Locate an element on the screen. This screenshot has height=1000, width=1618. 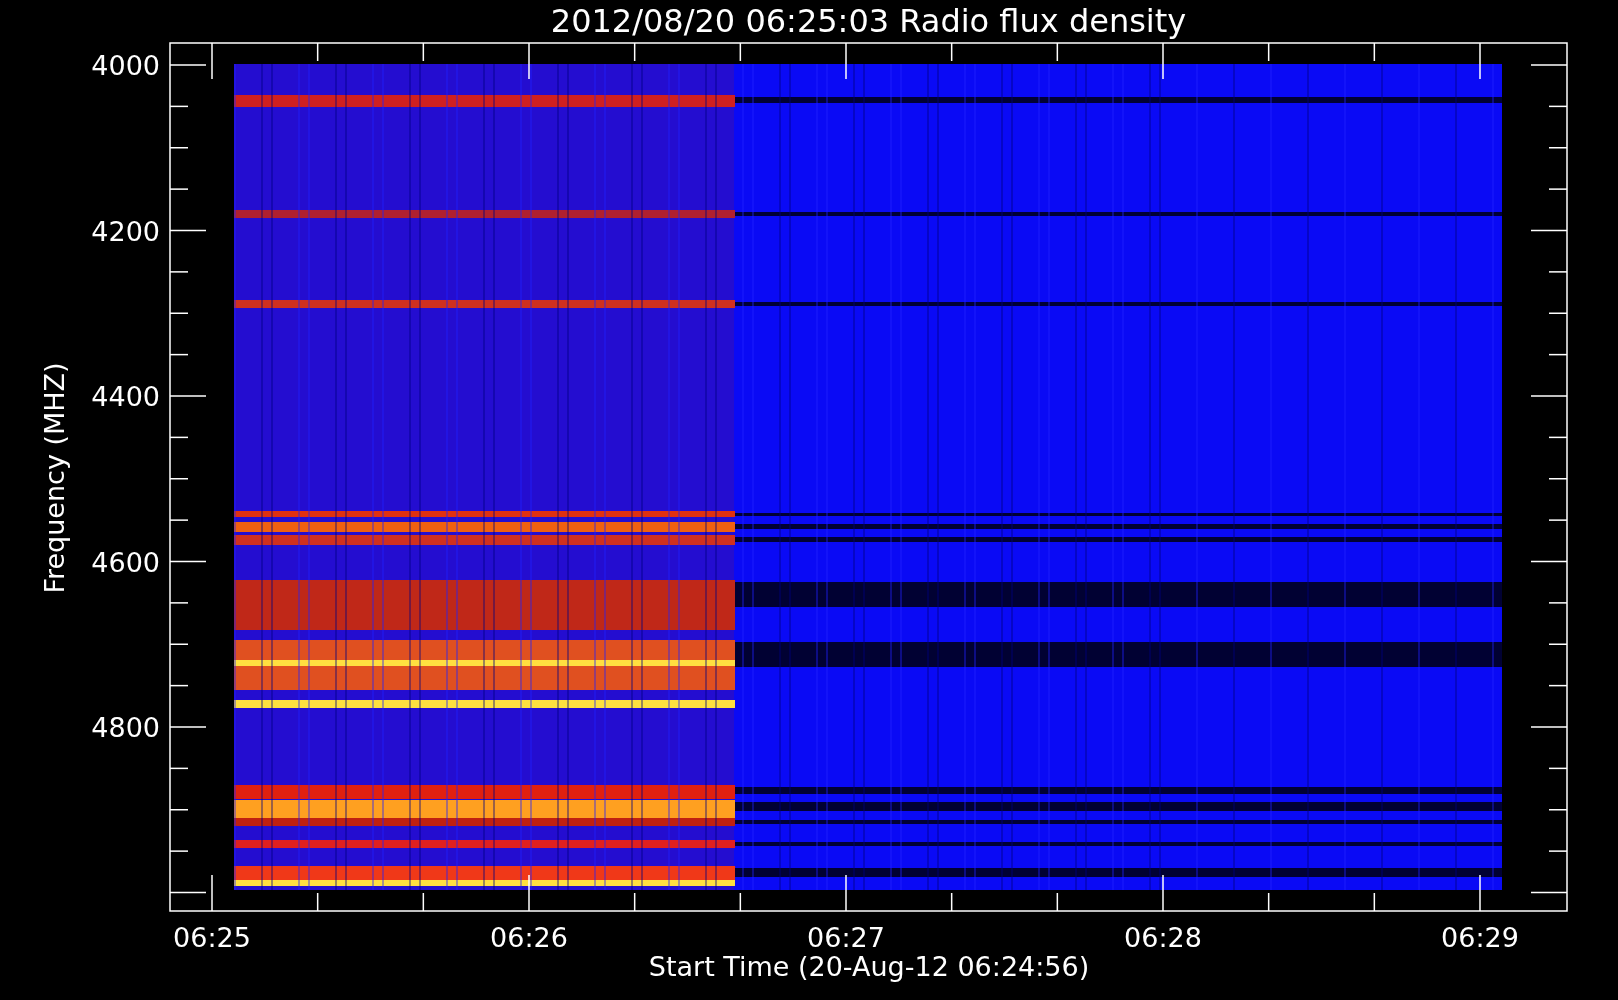
x-tick-label: 06:29 is located at coordinates (1480, 937).